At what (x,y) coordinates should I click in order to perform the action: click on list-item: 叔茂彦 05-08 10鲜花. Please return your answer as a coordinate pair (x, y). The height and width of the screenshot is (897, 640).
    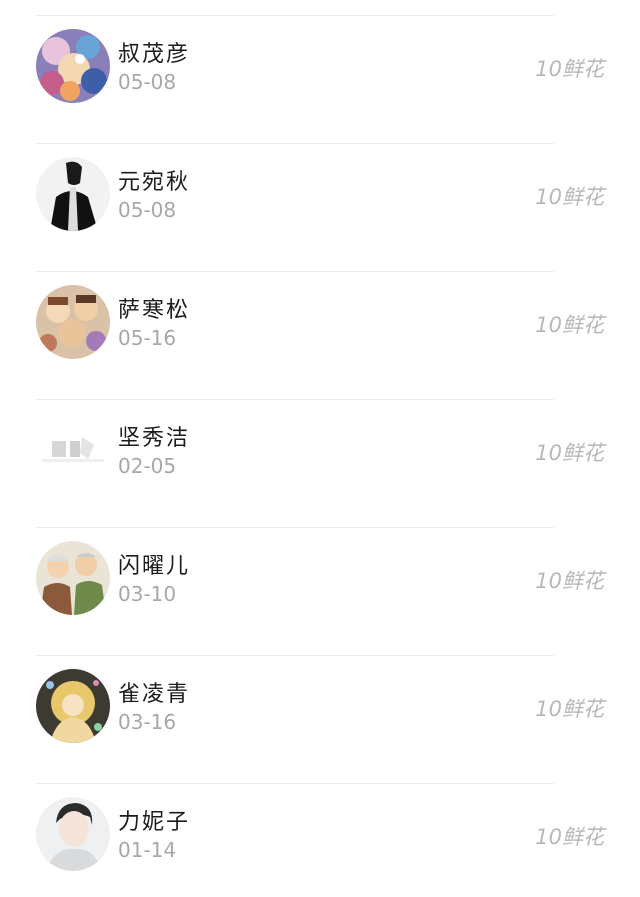
    Looking at the image, I should click on (320, 80).